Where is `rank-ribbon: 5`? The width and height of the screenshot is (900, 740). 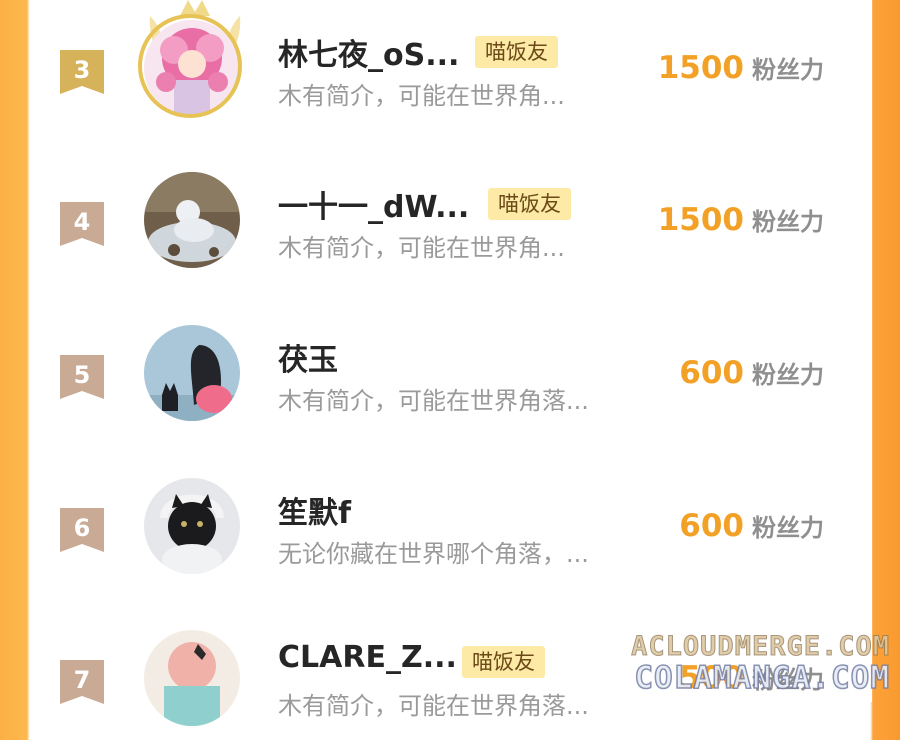 rank-ribbon: 5 is located at coordinates (82, 377).